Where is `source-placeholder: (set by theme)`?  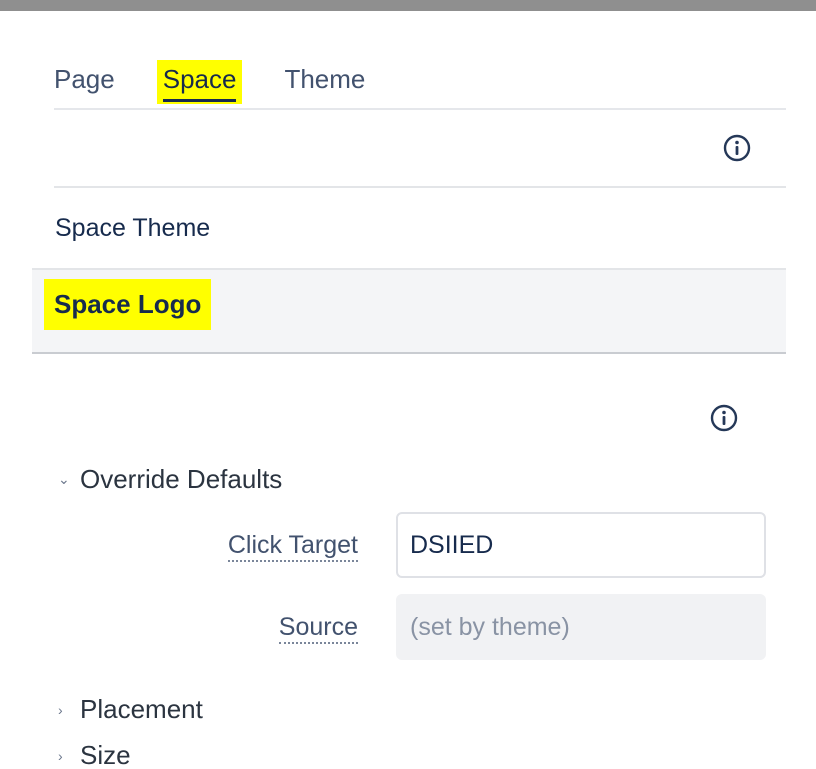
source-placeholder: (set by theme) is located at coordinates (490, 626).